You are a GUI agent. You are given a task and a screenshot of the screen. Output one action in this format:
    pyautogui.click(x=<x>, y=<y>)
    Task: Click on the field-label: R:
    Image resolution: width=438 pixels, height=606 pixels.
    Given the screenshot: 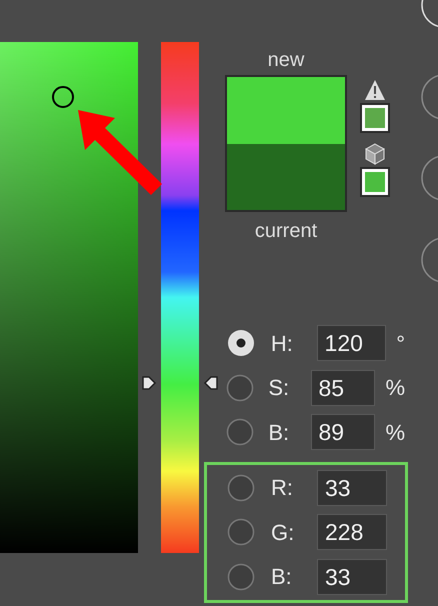 What is the action you would take?
    pyautogui.click(x=282, y=488)
    